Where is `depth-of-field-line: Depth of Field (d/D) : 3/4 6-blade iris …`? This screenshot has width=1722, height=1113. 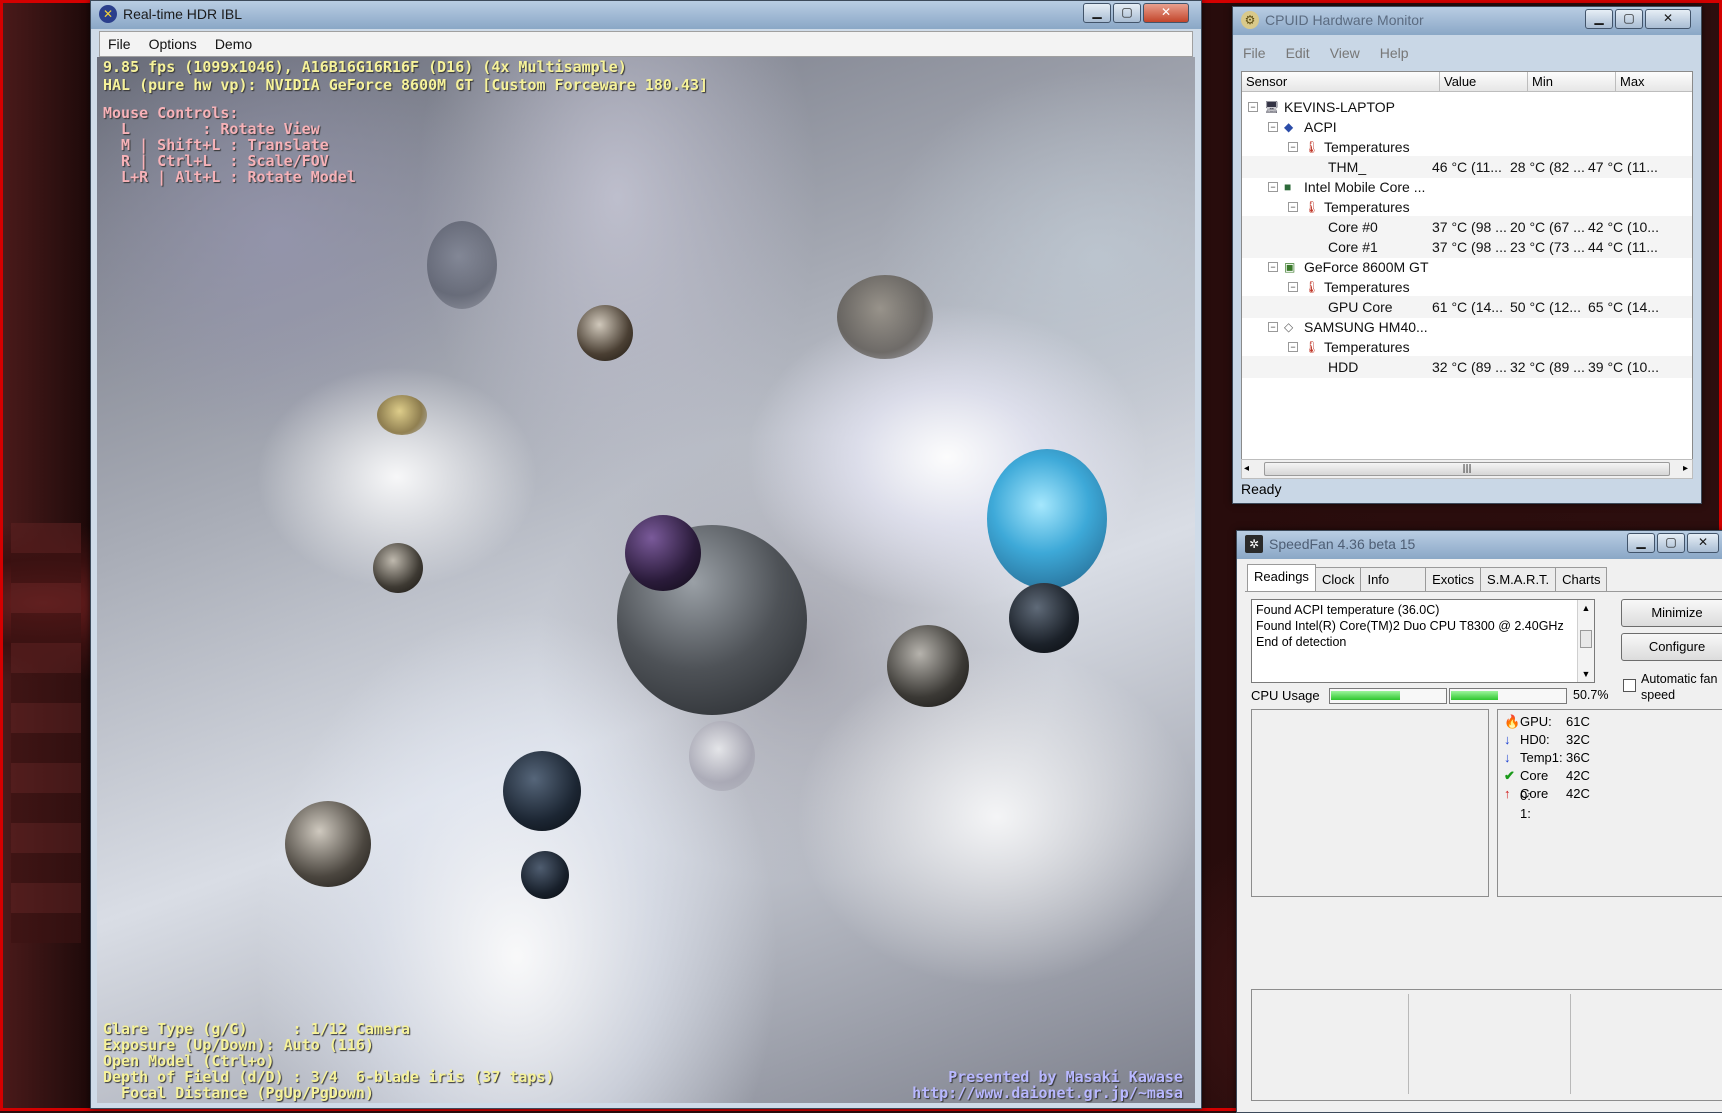 depth-of-field-line: Depth of Field (d/D) : 3/4 6-blade iris … is located at coordinates (329, 1077).